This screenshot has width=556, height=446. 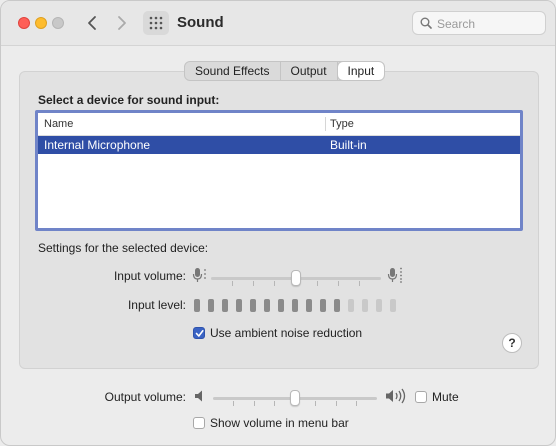 What do you see at coordinates (342, 124) in the screenshot?
I see `column-header-type: Type` at bounding box center [342, 124].